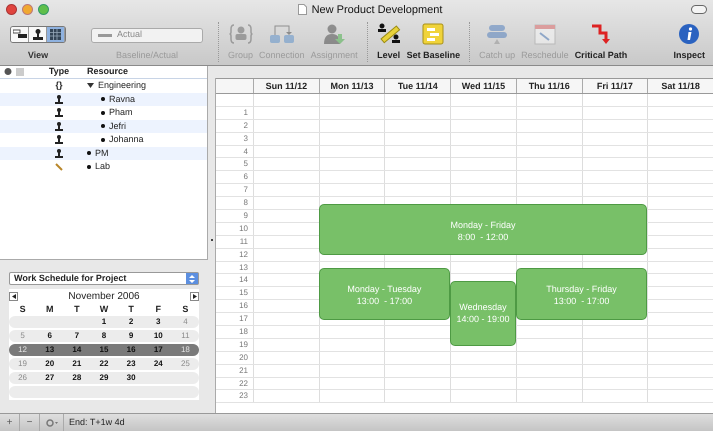 The width and height of the screenshot is (713, 431). Describe the element at coordinates (131, 336) in the screenshot. I see `day-number: 9` at that location.